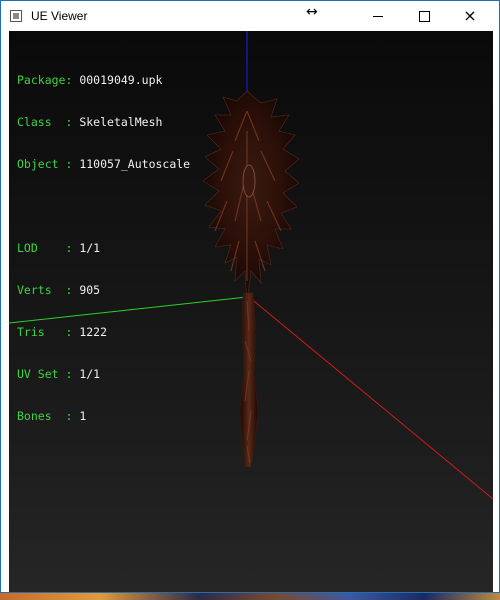 The height and width of the screenshot is (600, 500). What do you see at coordinates (90, 374) in the screenshot?
I see `info-uvset-value: 1/1` at bounding box center [90, 374].